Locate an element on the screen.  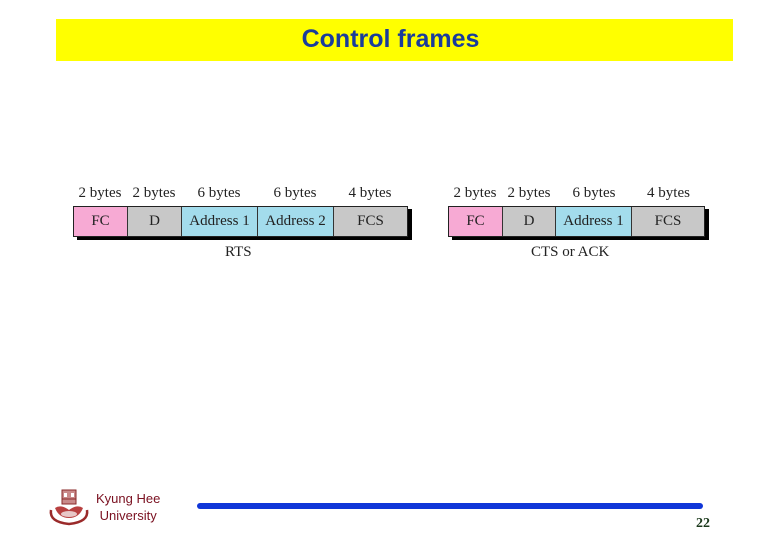
title-bar: Control frames is located at coordinates (394, 40).